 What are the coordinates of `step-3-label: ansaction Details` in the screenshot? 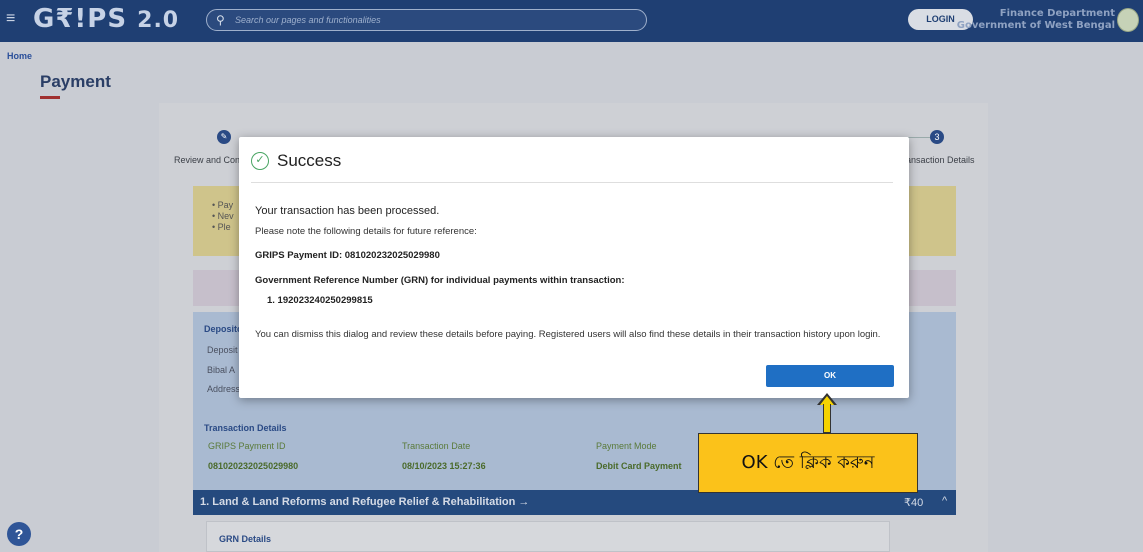 It's located at (940, 160).